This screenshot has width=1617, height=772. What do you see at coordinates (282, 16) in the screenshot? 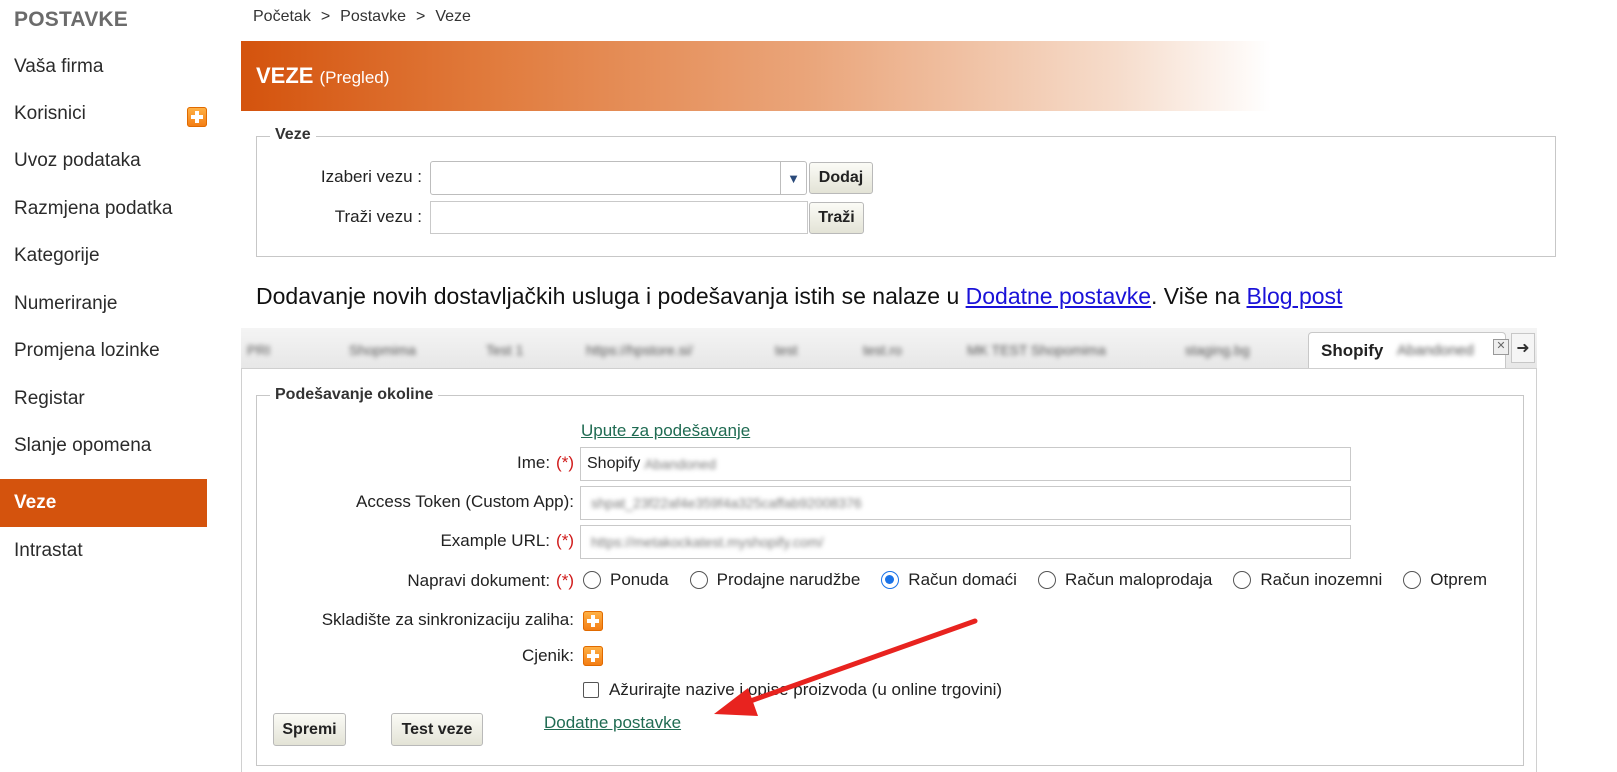
I see `breadcrumb-home: Početak` at bounding box center [282, 16].